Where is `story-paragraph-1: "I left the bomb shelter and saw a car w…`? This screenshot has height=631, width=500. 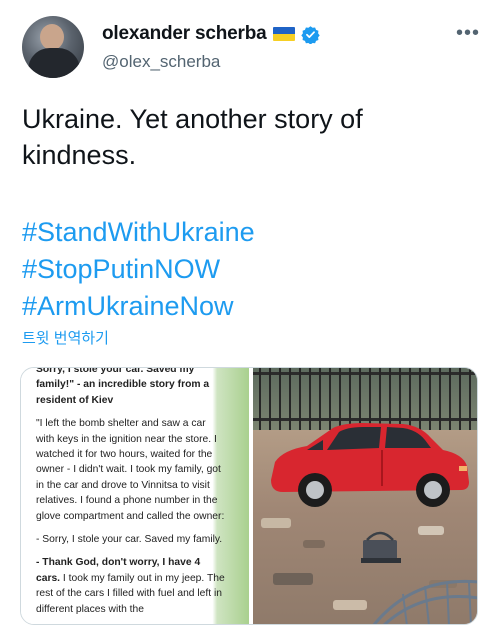
story-paragraph-1: "I left the bomb shelter and saw a car w… is located at coordinates (130, 470).